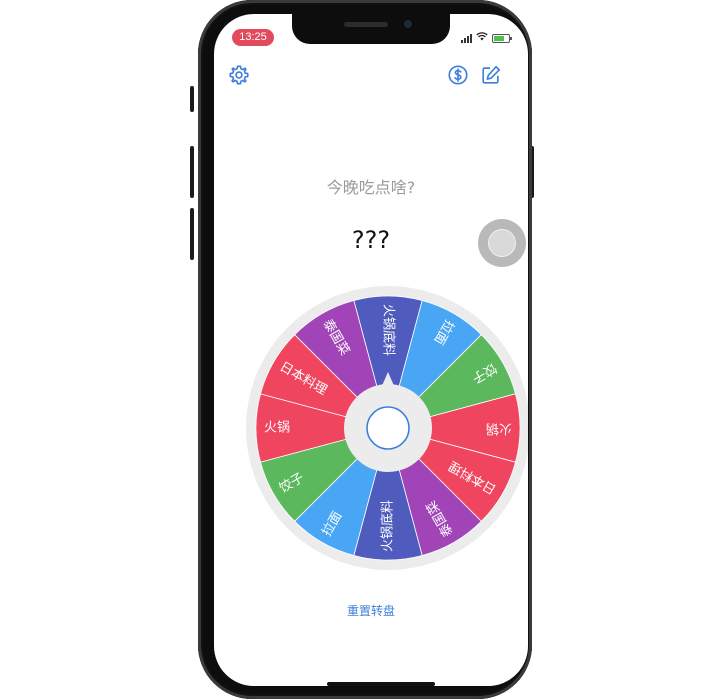 The image size is (720, 699). Describe the element at coordinates (502, 38) in the screenshot. I see `battery-icon` at that location.